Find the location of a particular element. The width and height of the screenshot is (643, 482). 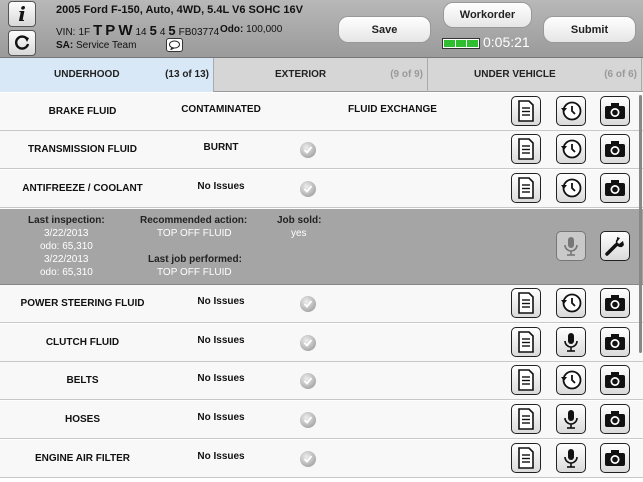

item-recommendation: FLUID EXCHANGE is located at coordinates (392, 109).